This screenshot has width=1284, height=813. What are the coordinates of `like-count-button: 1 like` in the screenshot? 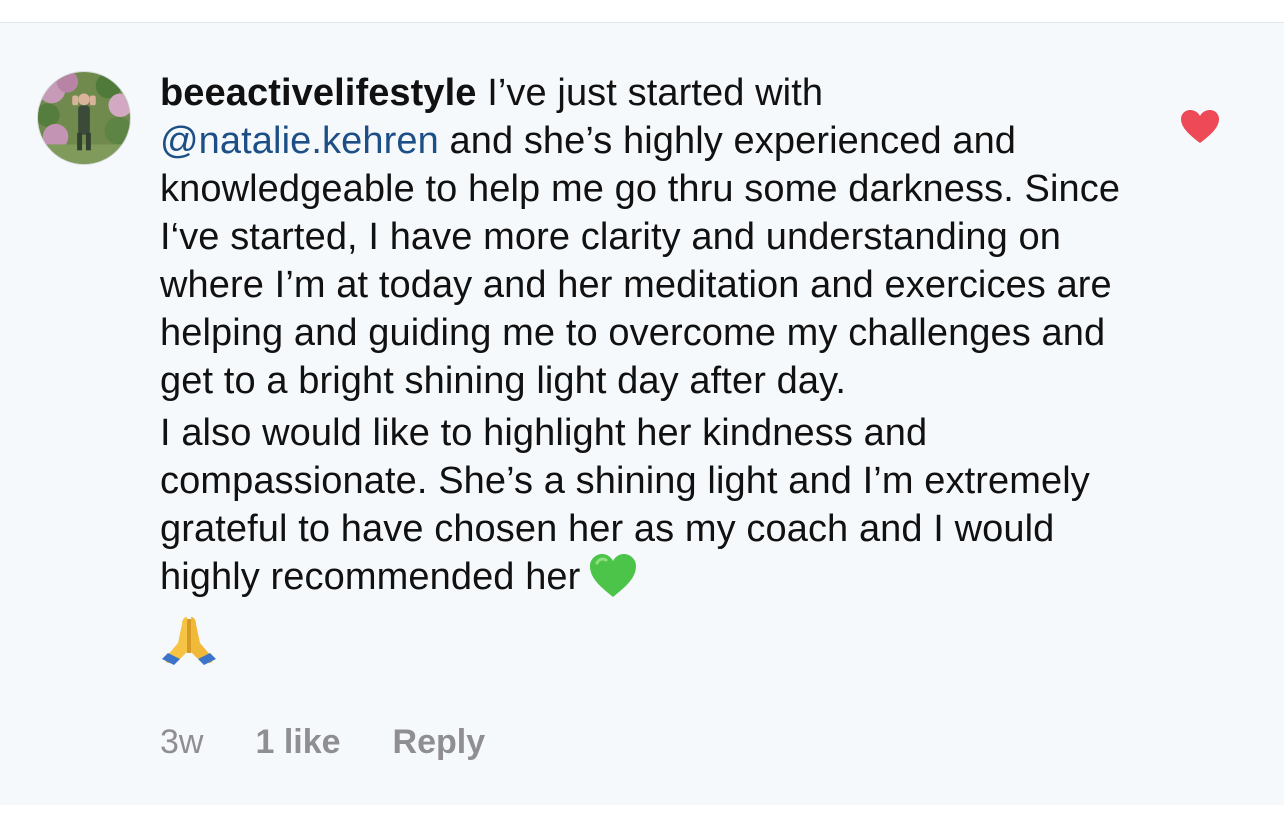 It's located at (297, 742).